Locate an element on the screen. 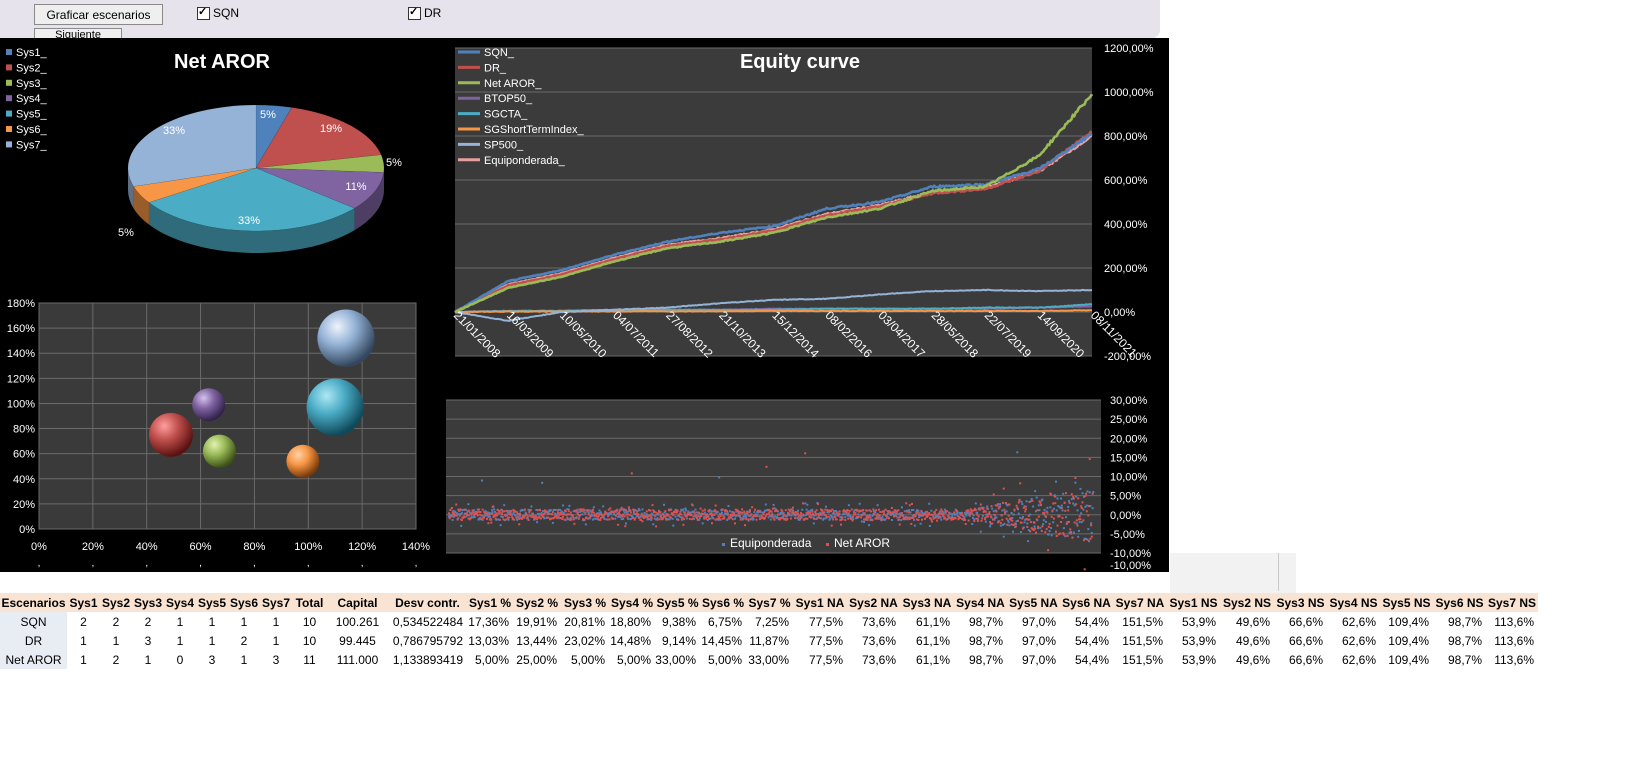  scatter-y-tick: 0,00% is located at coordinates (1125, 516).